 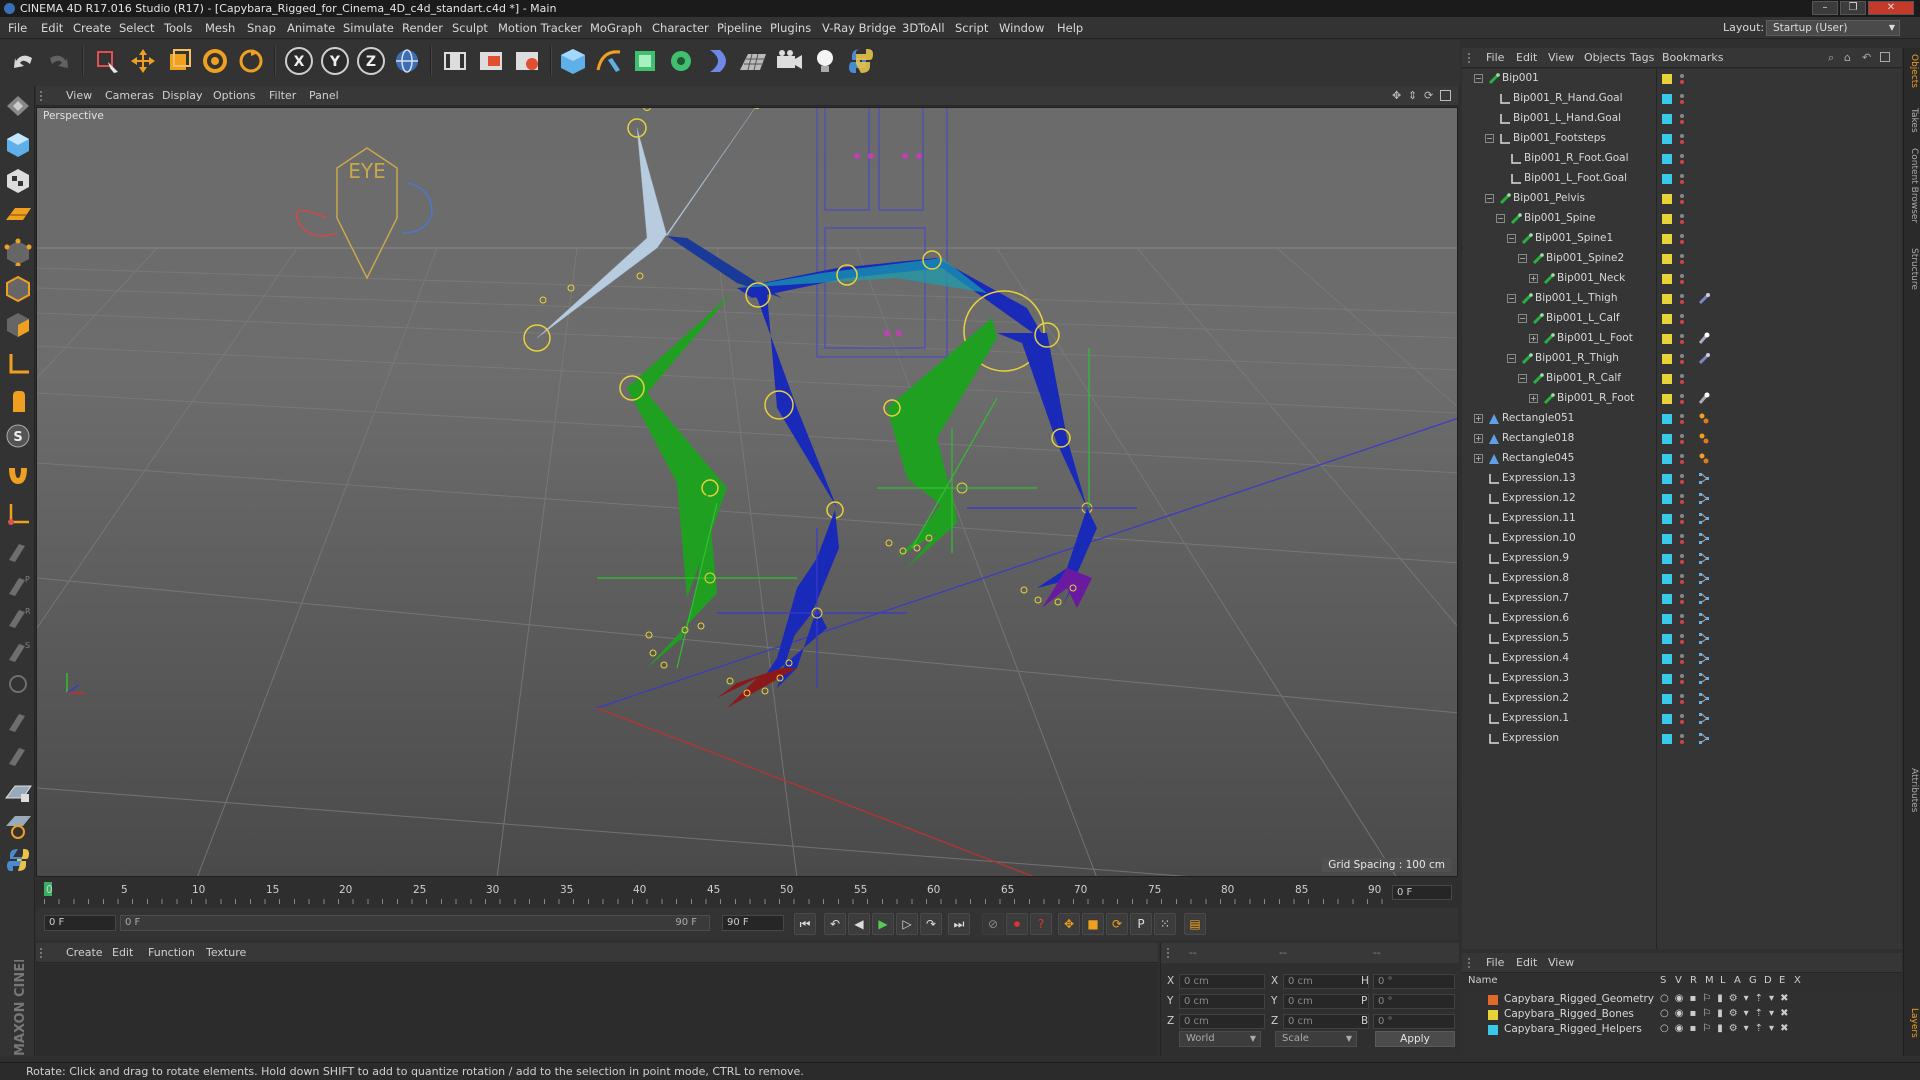 I want to click on object-row: + Bip001_L_Foot, so click(x=1682, y=339).